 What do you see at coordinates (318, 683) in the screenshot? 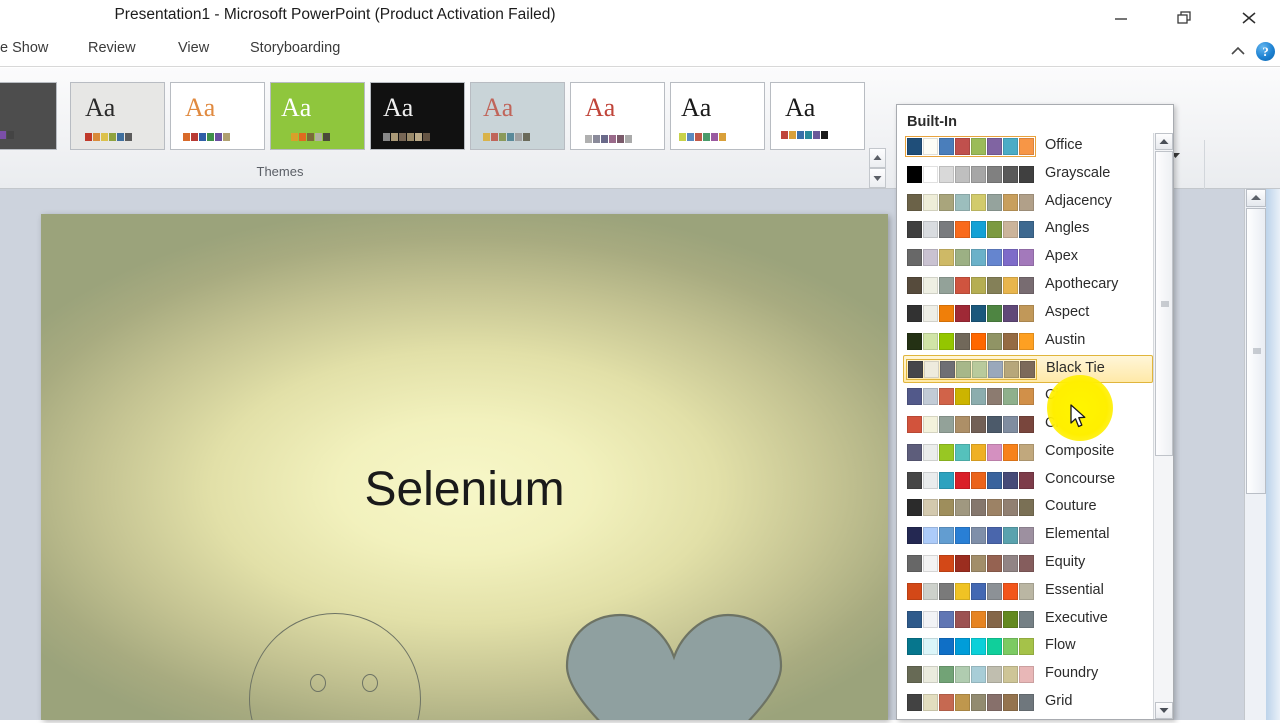
I see `eye-left-shape` at bounding box center [318, 683].